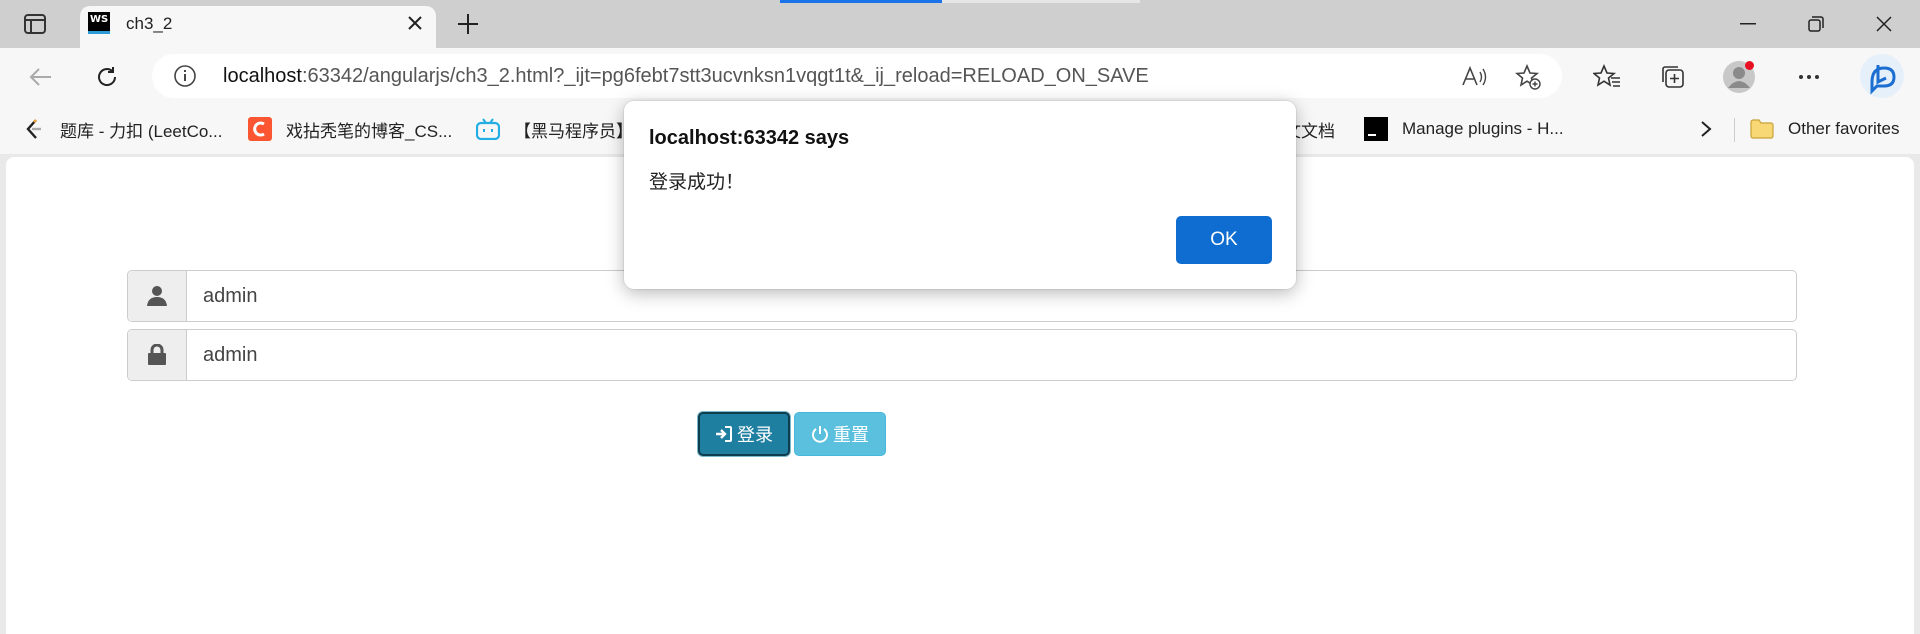 The width and height of the screenshot is (1920, 634). Describe the element at coordinates (573, 131) in the screenshot. I see `bookmark-label: 【黑马程序员】` at that location.